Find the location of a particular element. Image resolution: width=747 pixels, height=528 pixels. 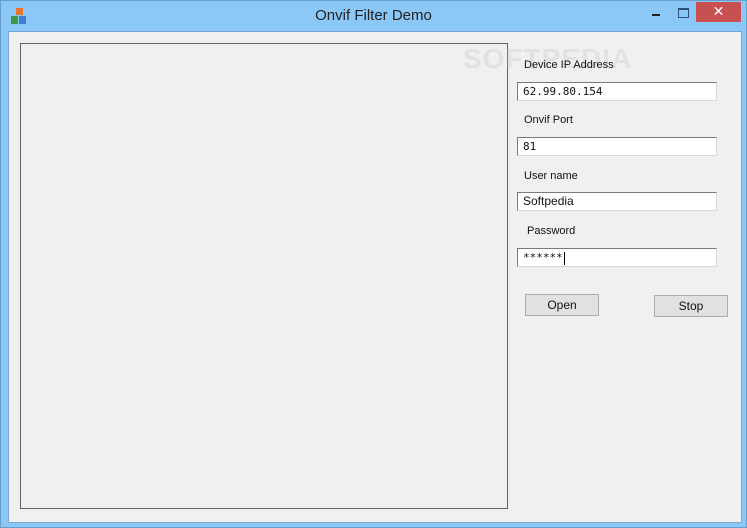

text-caret is located at coordinates (564, 258).